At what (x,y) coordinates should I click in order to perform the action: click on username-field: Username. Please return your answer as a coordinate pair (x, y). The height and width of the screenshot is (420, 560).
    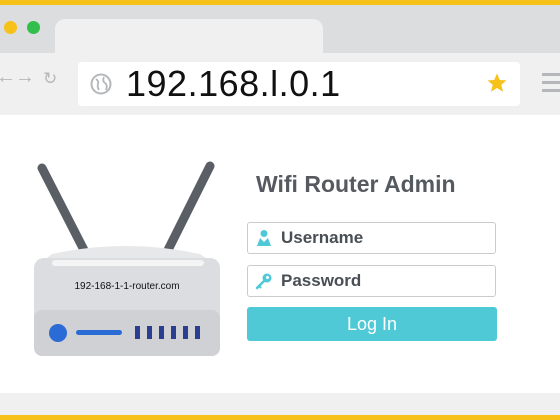
    Looking at the image, I should click on (371, 238).